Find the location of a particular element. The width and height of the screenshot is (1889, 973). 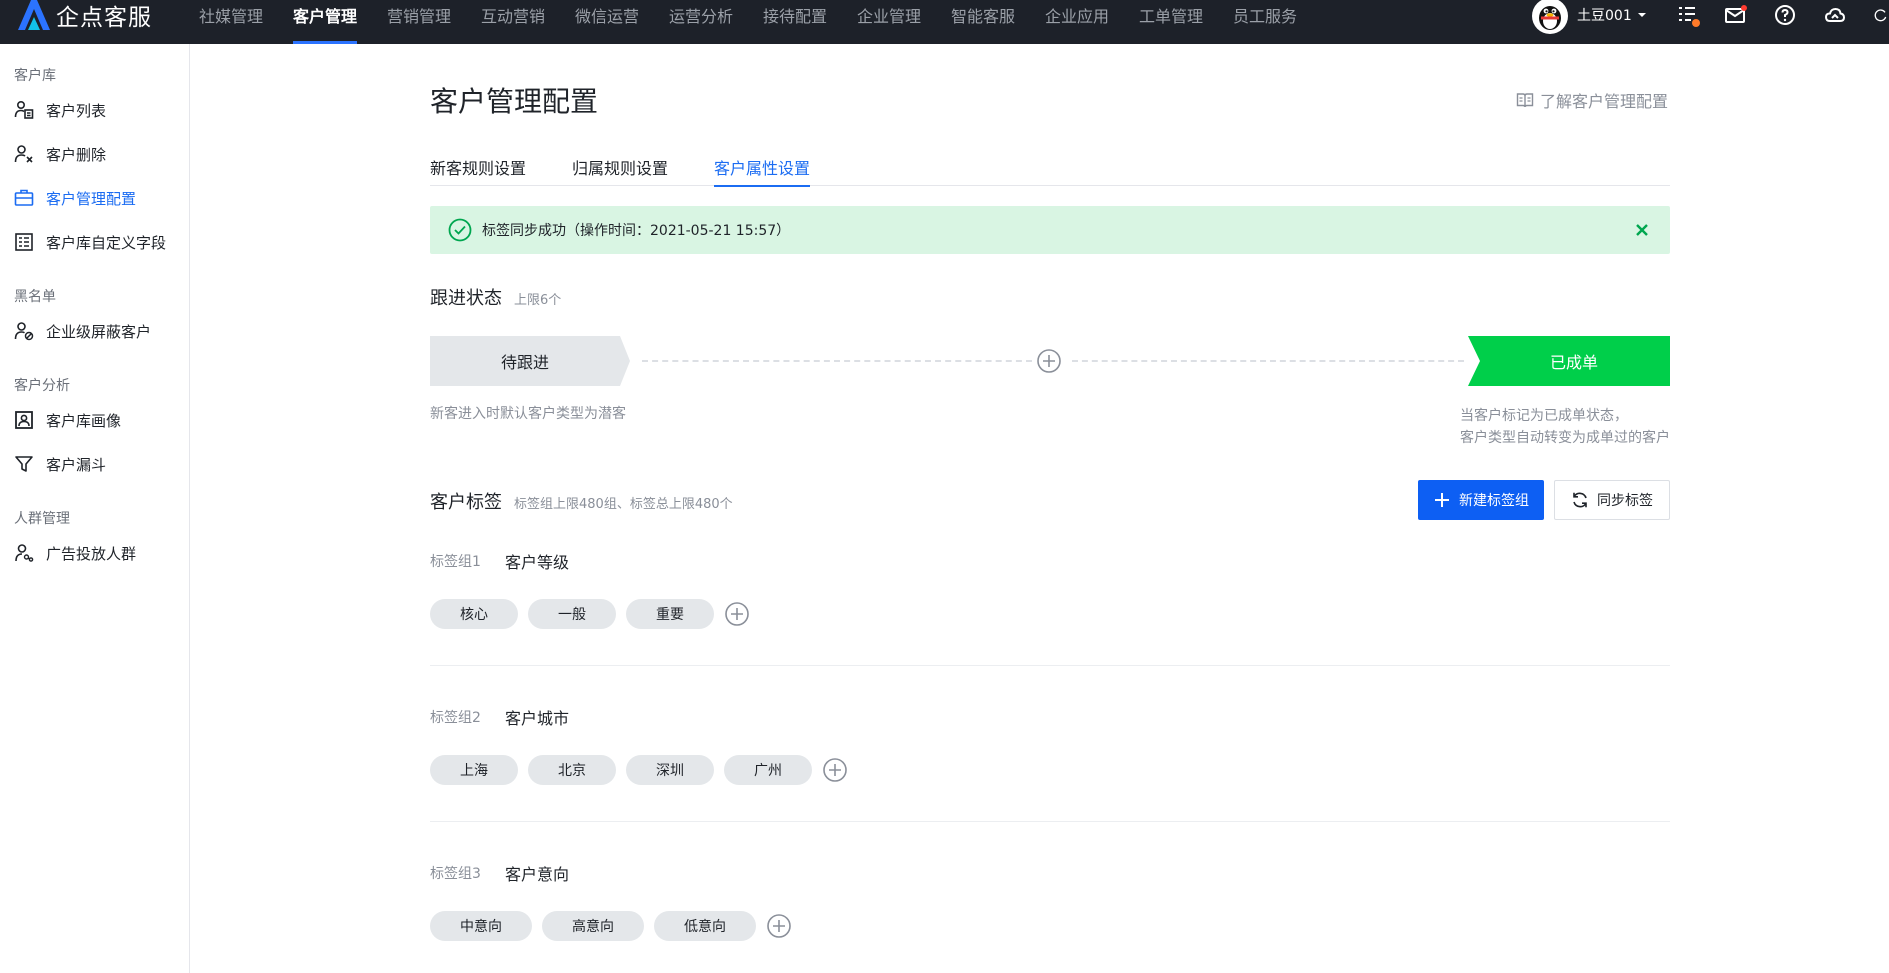

chevron-down-icon is located at coordinates (1641, 15).